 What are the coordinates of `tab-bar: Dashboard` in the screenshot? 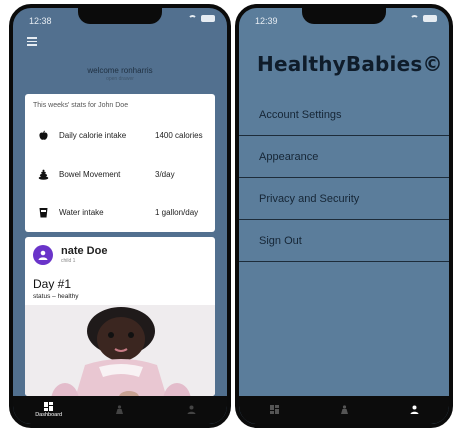 It's located at (120, 410).